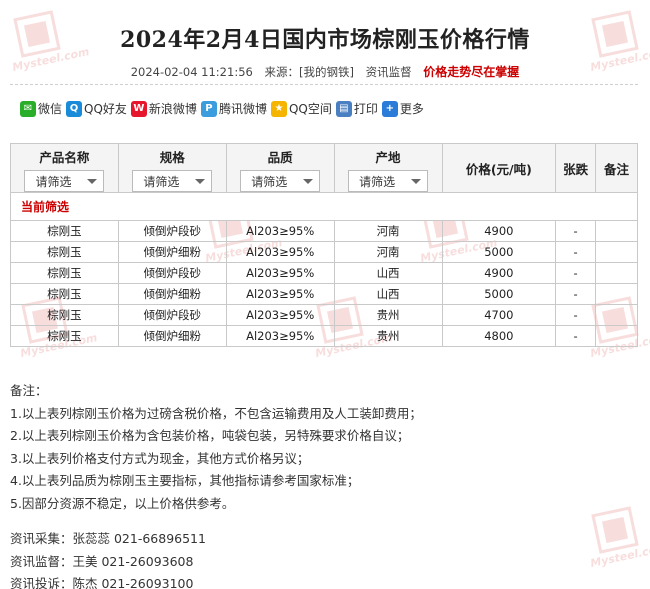  I want to click on more-button: + 更多, so click(402, 108).